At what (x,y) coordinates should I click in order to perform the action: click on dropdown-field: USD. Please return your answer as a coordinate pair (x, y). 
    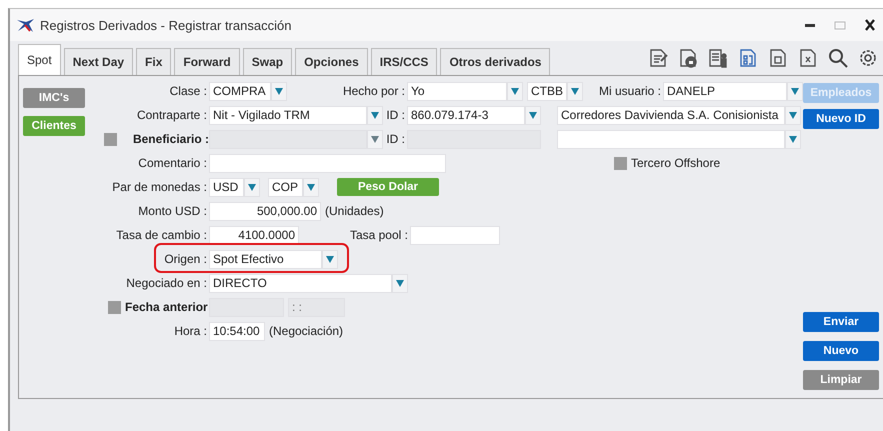
    Looking at the image, I should click on (226, 187).